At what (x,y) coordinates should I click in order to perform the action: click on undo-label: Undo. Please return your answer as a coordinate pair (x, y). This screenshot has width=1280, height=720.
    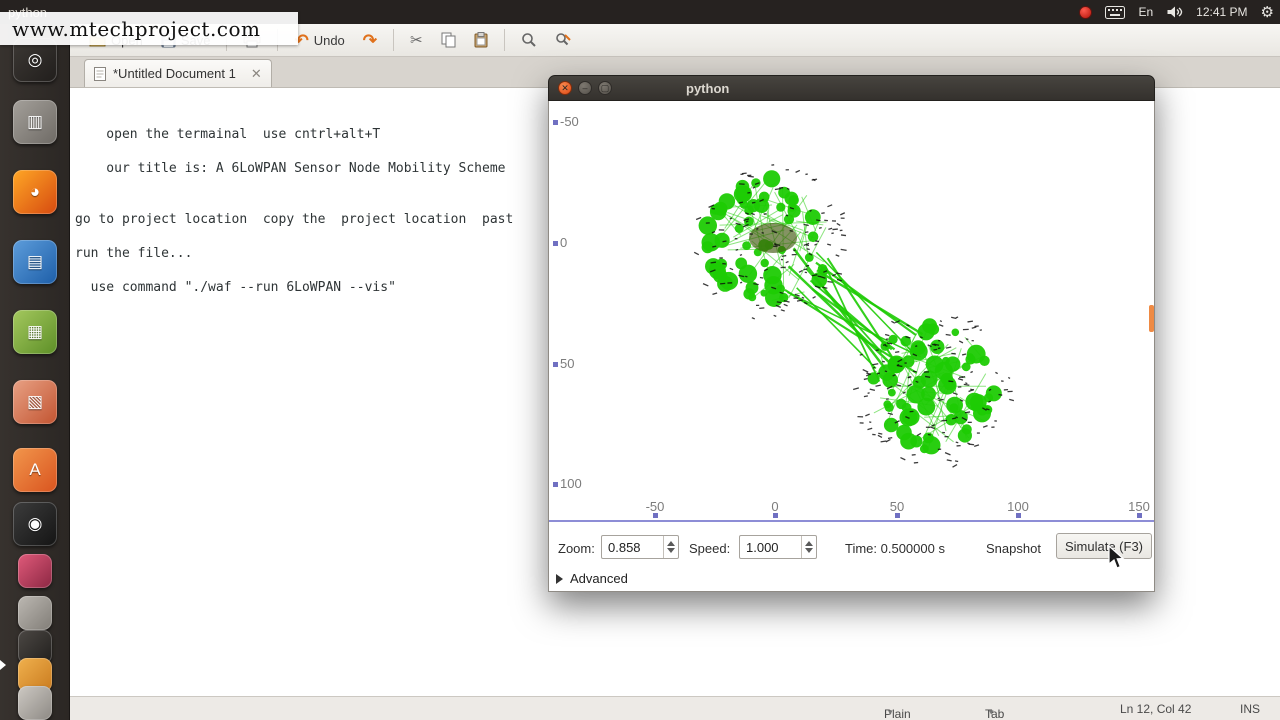
    Looking at the image, I should click on (329, 40).